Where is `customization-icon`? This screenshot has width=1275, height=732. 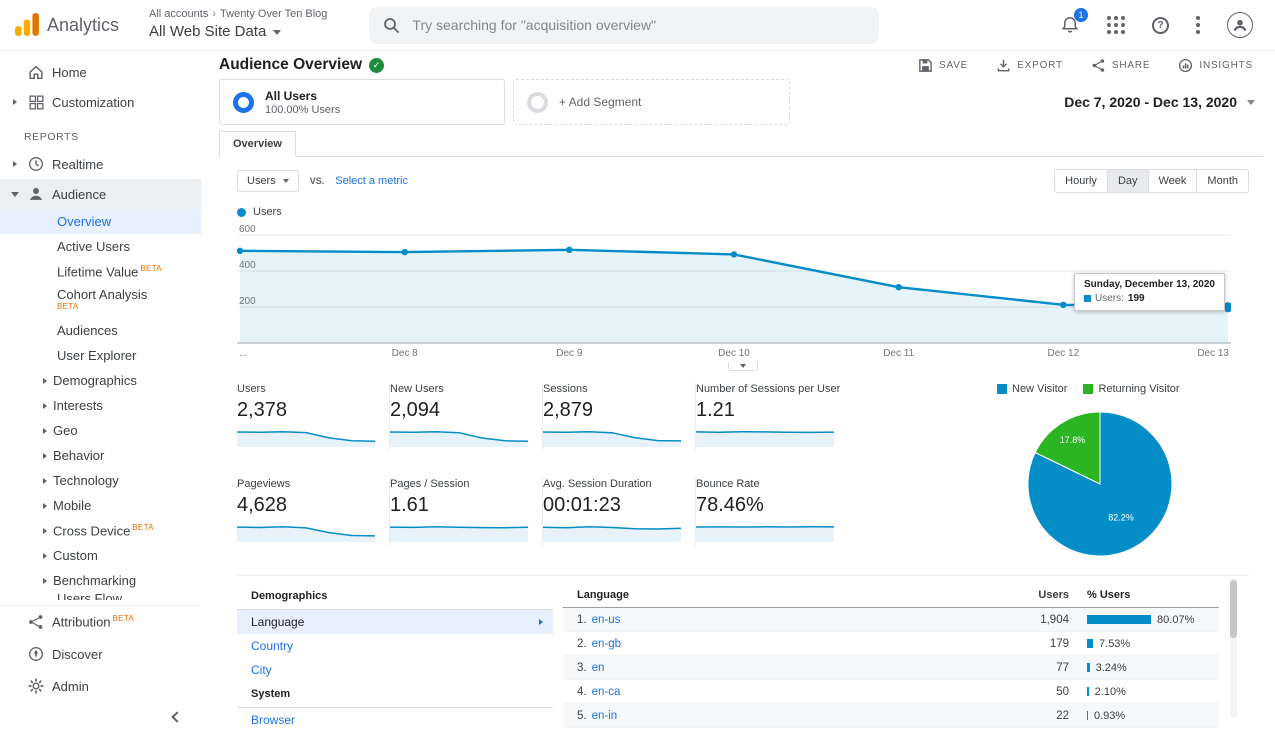 customization-icon is located at coordinates (36, 102).